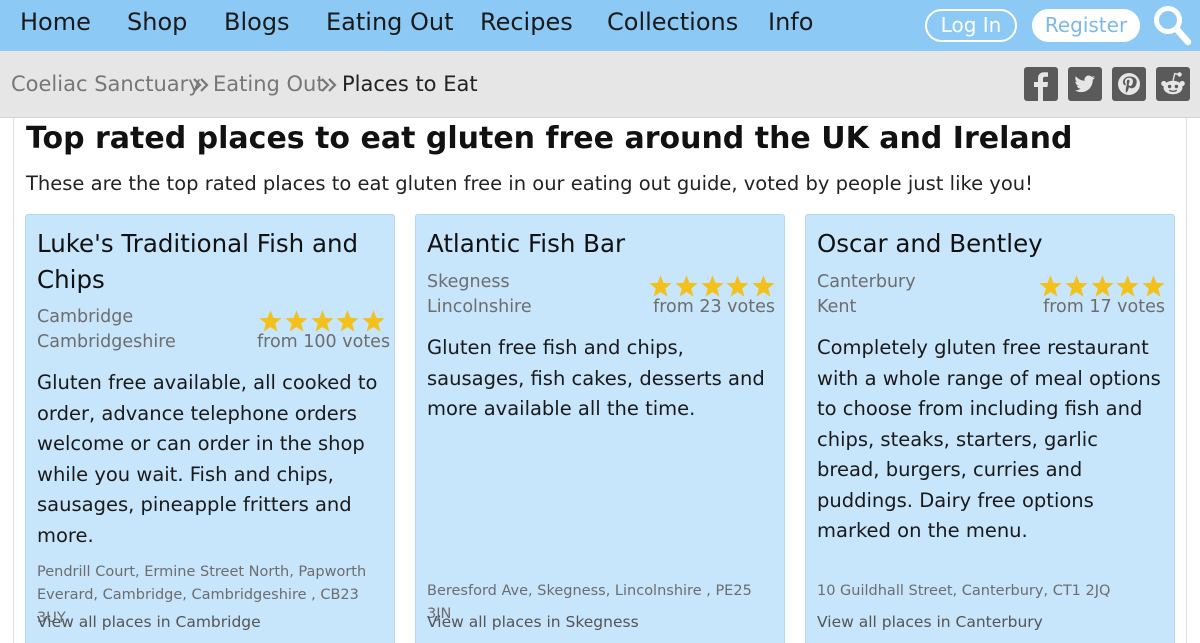  Describe the element at coordinates (1173, 84) in the screenshot. I see `reddit-icon` at that location.